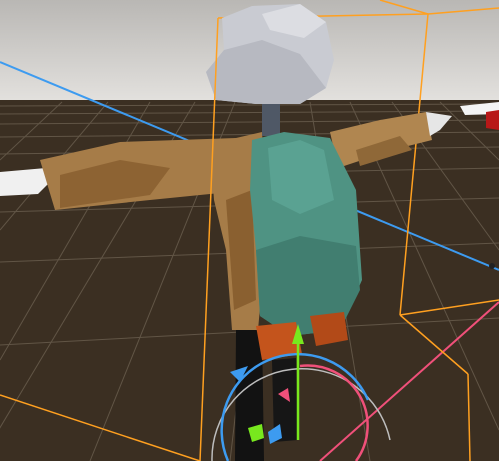 This screenshot has width=499, height=461. What do you see at coordinates (329, 329) in the screenshot?
I see `character-boot-right` at bounding box center [329, 329].